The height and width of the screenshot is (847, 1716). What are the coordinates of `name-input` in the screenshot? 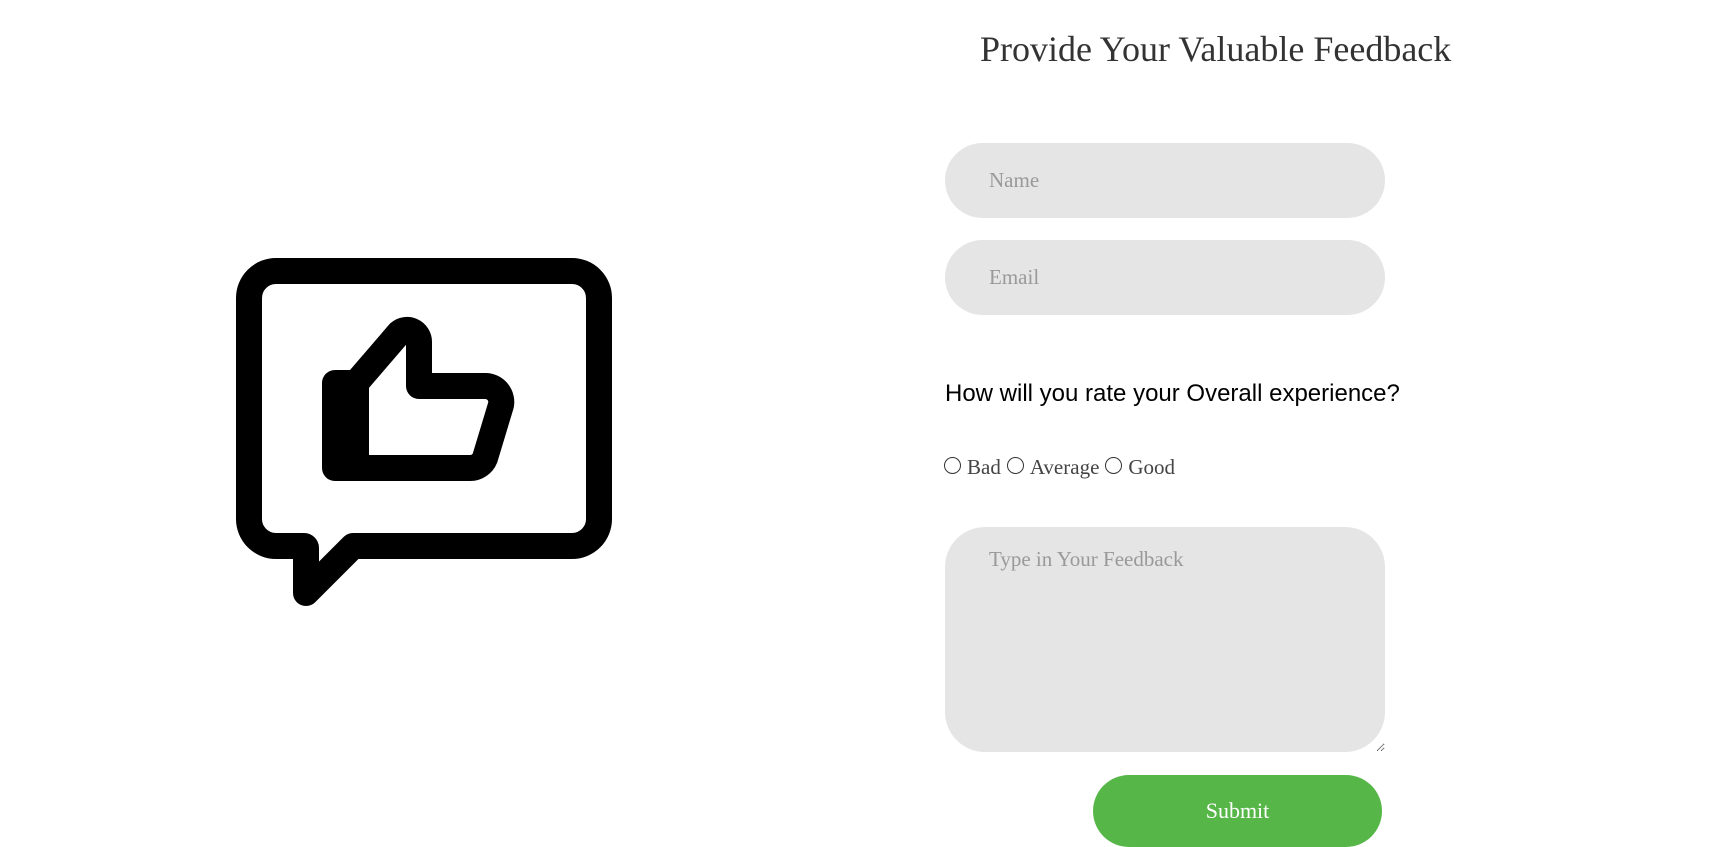 It's located at (1165, 180).